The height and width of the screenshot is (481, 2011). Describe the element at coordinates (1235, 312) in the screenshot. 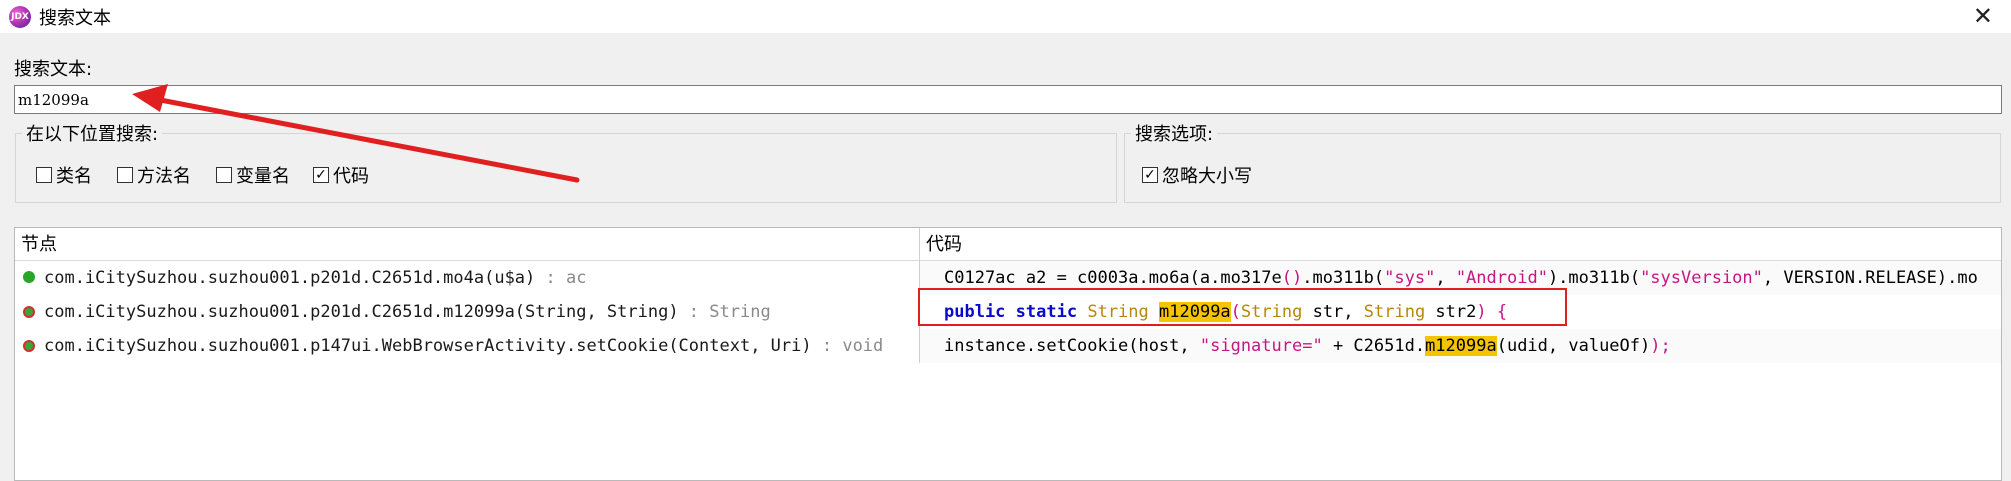

I see `code-token: (` at that location.